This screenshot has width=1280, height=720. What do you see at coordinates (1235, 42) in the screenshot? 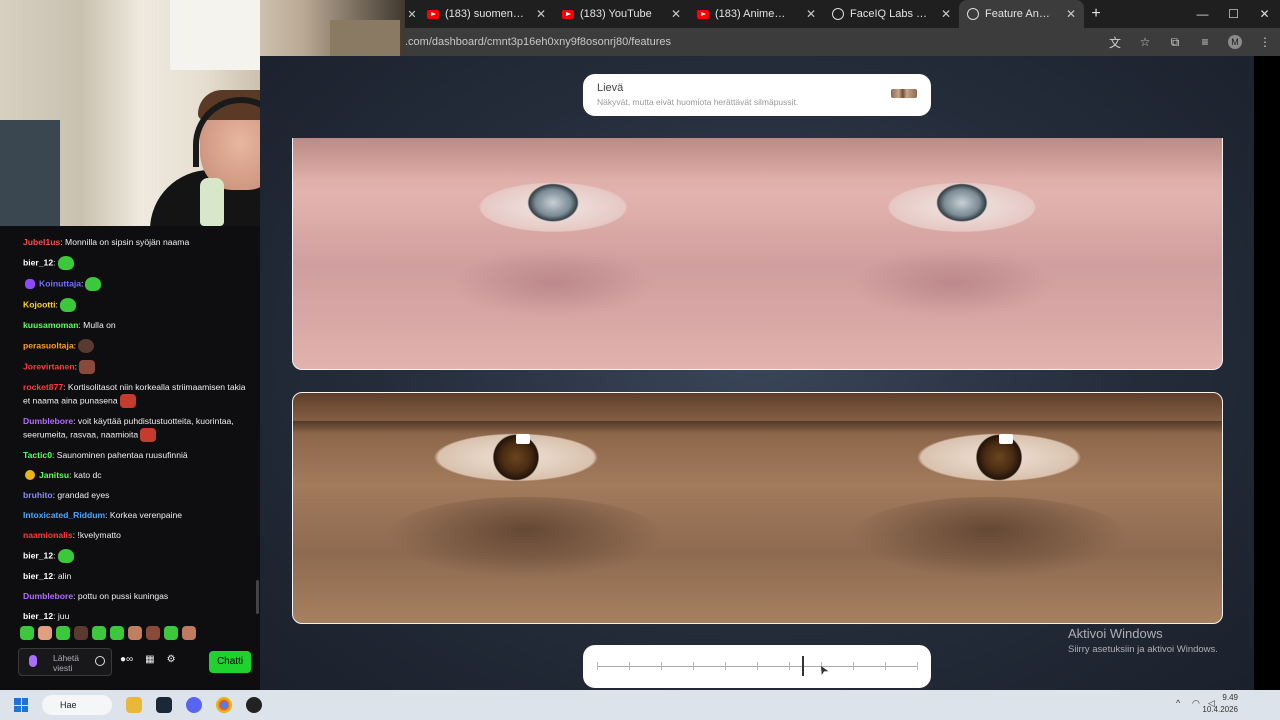
I see `profile-avatar: M` at bounding box center [1235, 42].